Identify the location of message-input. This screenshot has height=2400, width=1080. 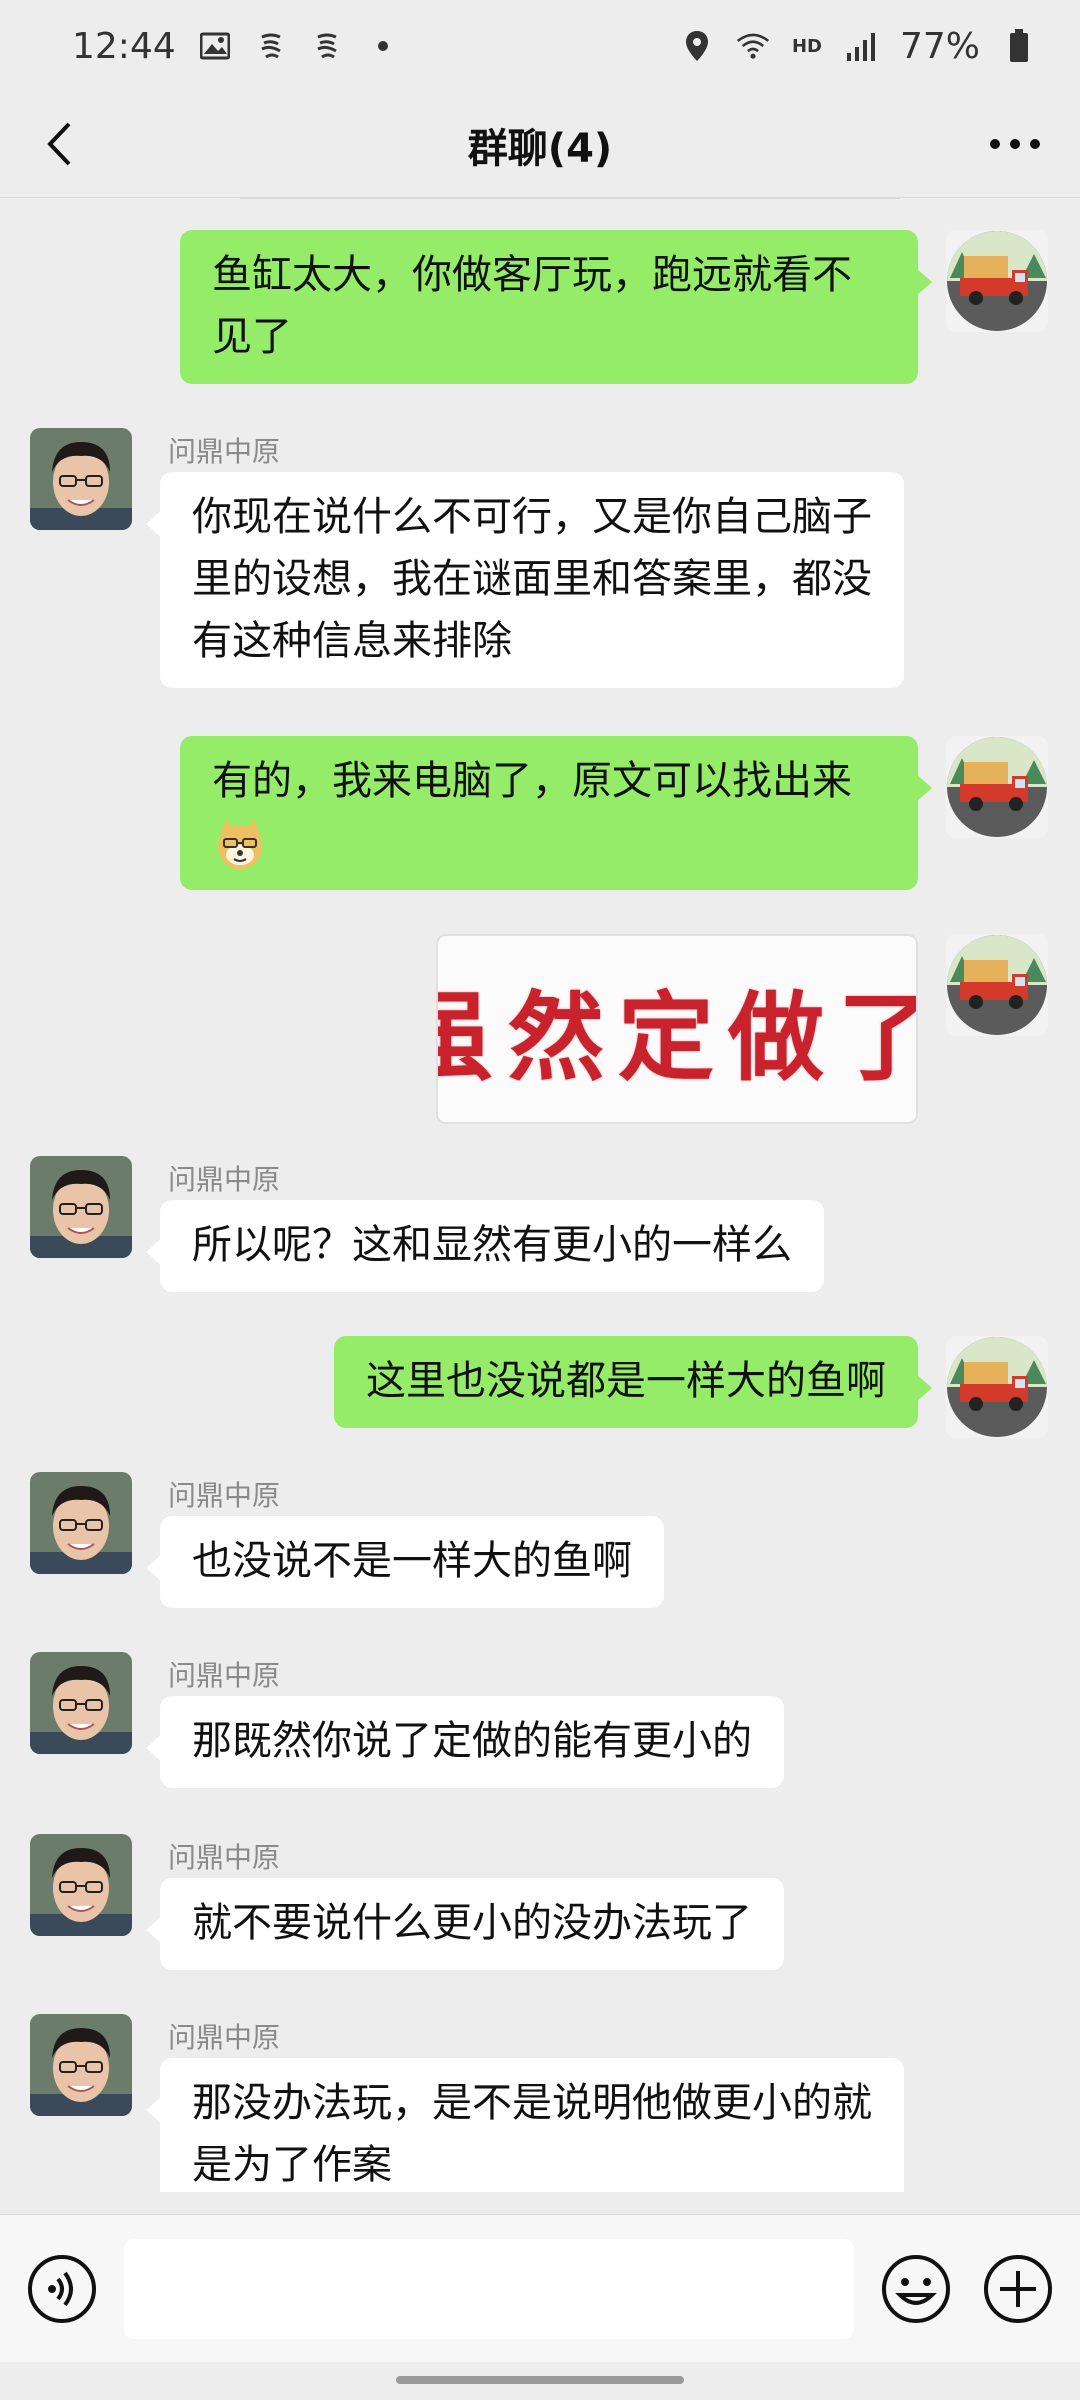
(489, 2289).